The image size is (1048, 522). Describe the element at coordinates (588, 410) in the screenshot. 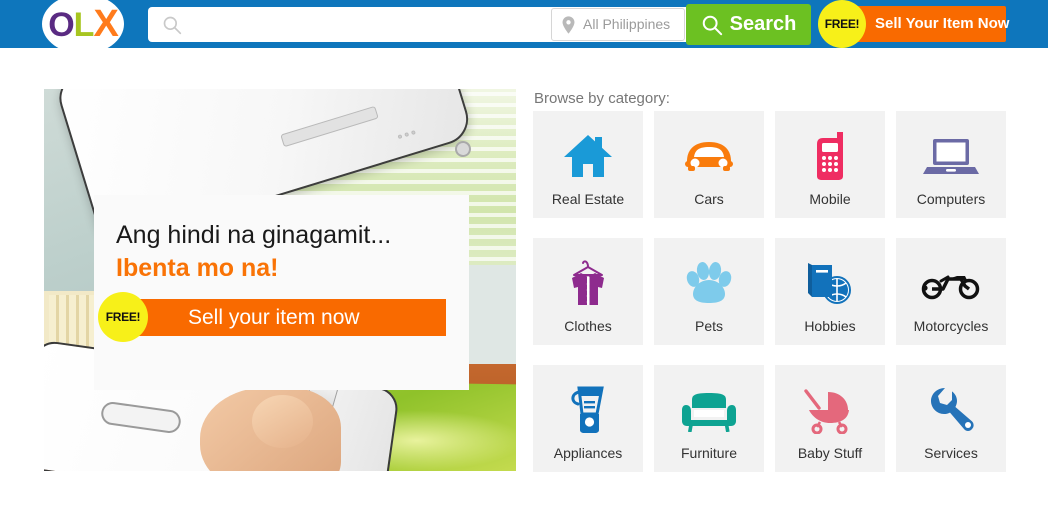

I see `blender-icon` at that location.